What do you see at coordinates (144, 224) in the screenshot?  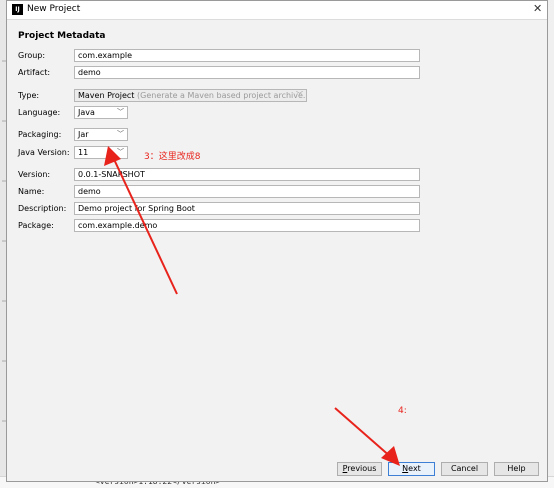 I see `arrow-to-java-version` at bounding box center [144, 224].